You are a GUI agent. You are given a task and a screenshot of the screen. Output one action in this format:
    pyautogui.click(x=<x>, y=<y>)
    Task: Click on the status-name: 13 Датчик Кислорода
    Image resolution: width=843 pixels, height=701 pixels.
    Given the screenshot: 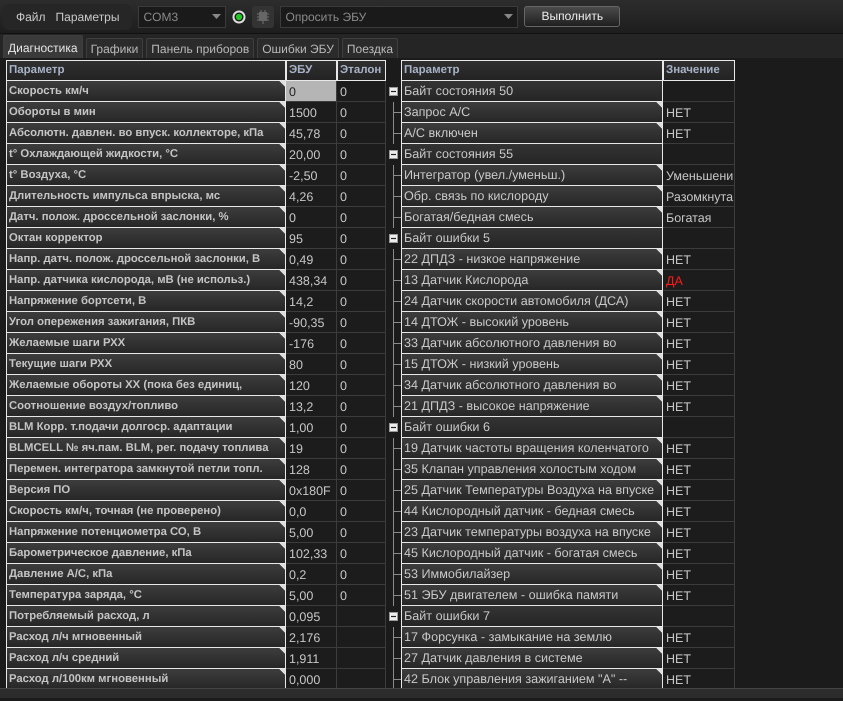 What is the action you would take?
    pyautogui.click(x=532, y=280)
    